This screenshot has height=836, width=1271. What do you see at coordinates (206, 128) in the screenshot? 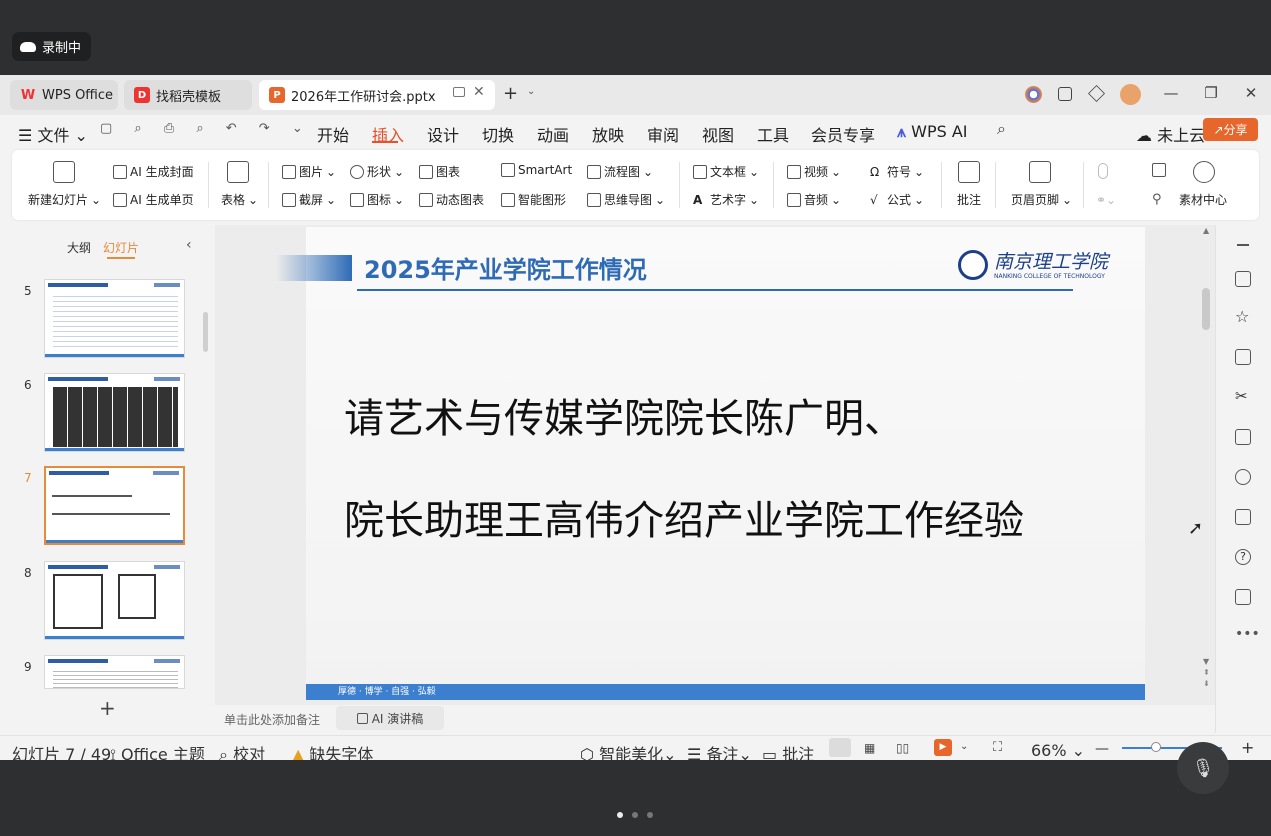
I see `quick-access-toolbar: ▢ ⌕ ⎙ ⌕ ↶ ↷ ⌄` at bounding box center [206, 128].